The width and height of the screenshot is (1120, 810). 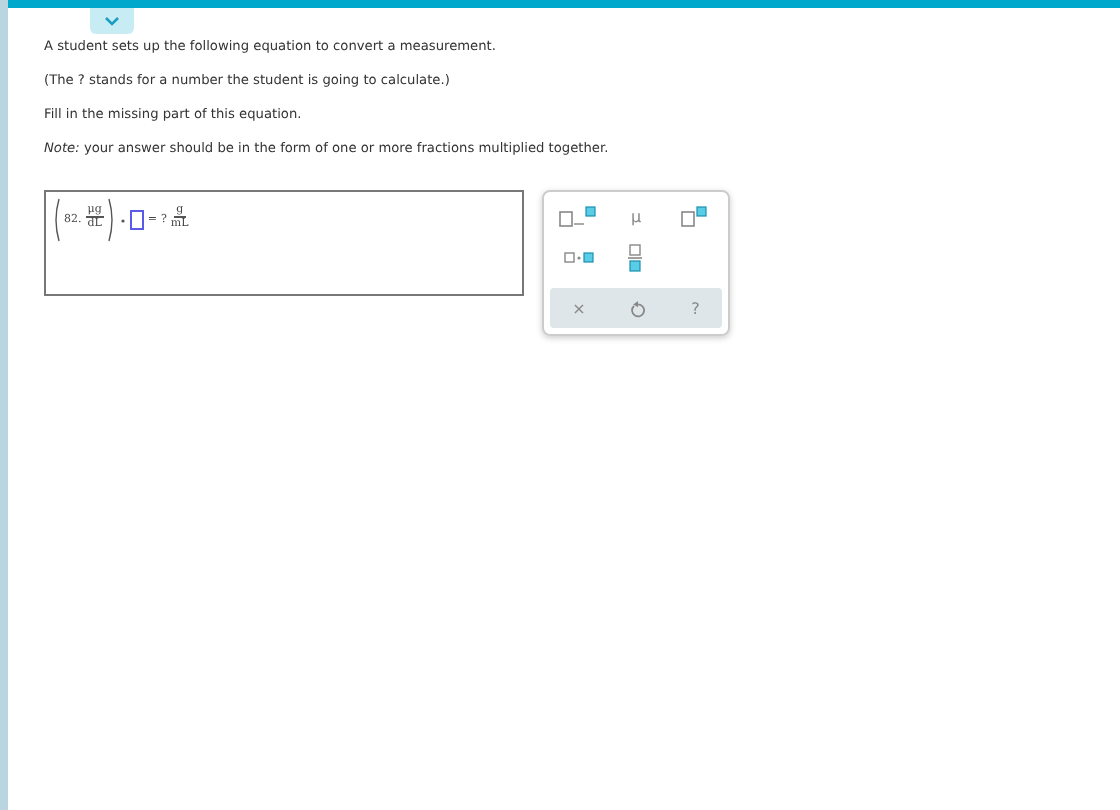 I want to click on help-button: ?, so click(x=695, y=308).